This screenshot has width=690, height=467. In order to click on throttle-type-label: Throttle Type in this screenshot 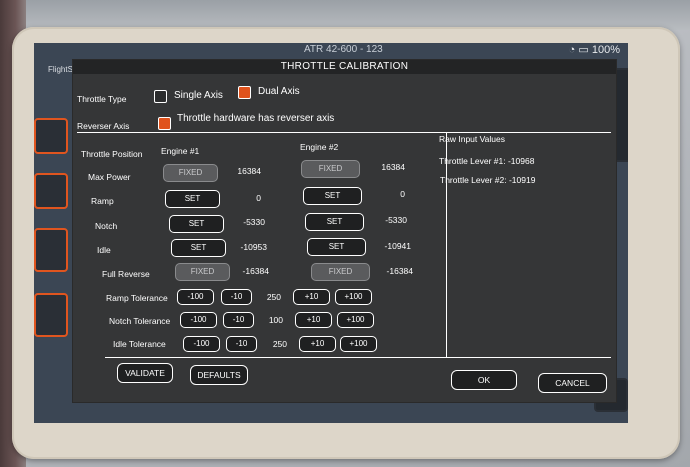, I will do `click(102, 99)`.